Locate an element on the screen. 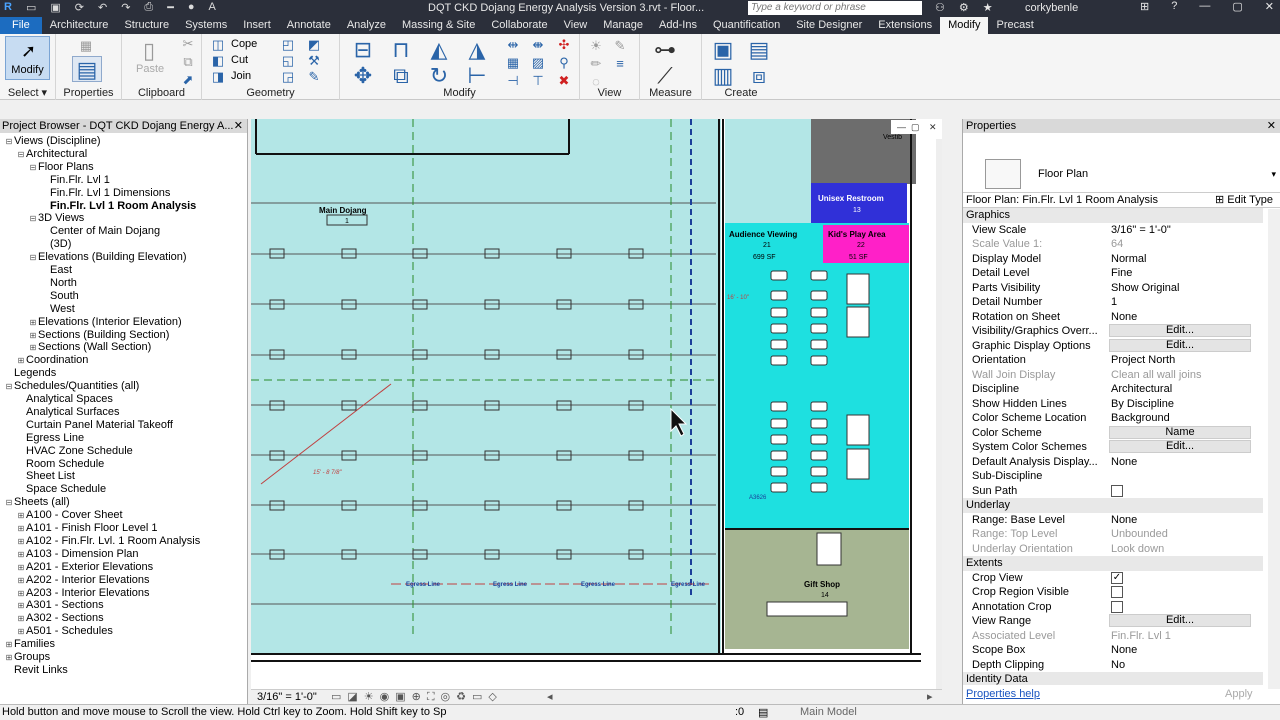 This screenshot has height=720, width=1280. property-row: Sun Path is located at coordinates (1113, 491).